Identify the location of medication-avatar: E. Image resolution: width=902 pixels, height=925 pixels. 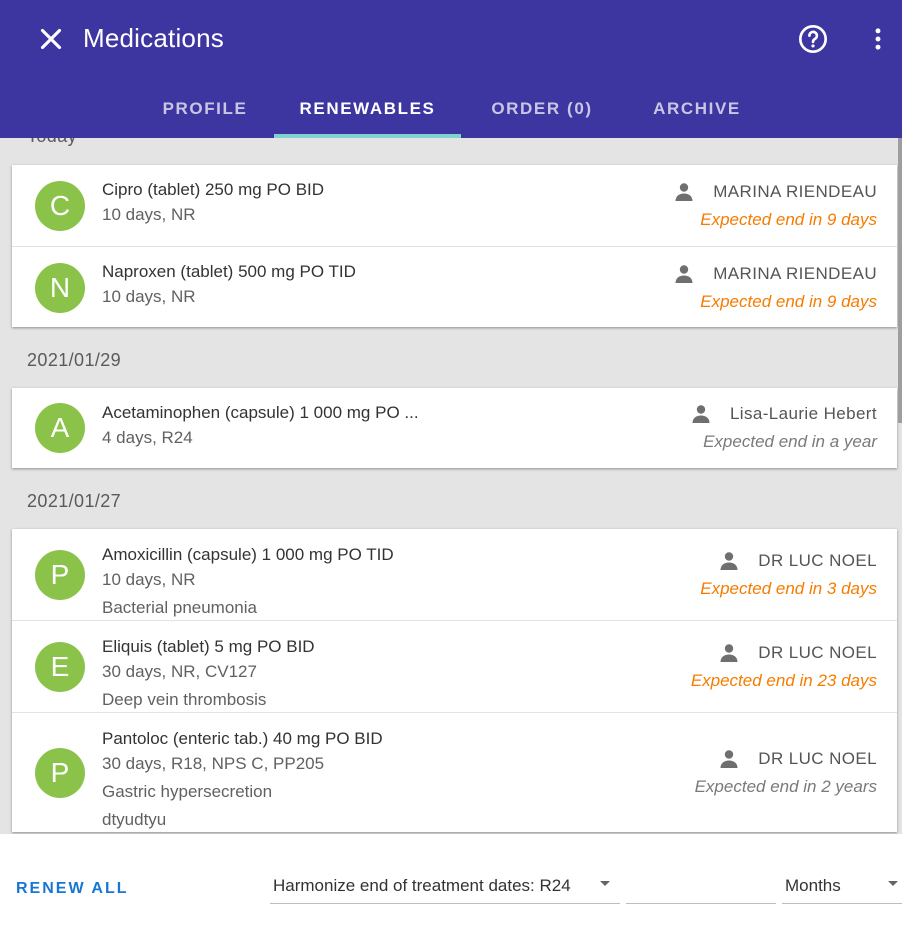
(60, 667).